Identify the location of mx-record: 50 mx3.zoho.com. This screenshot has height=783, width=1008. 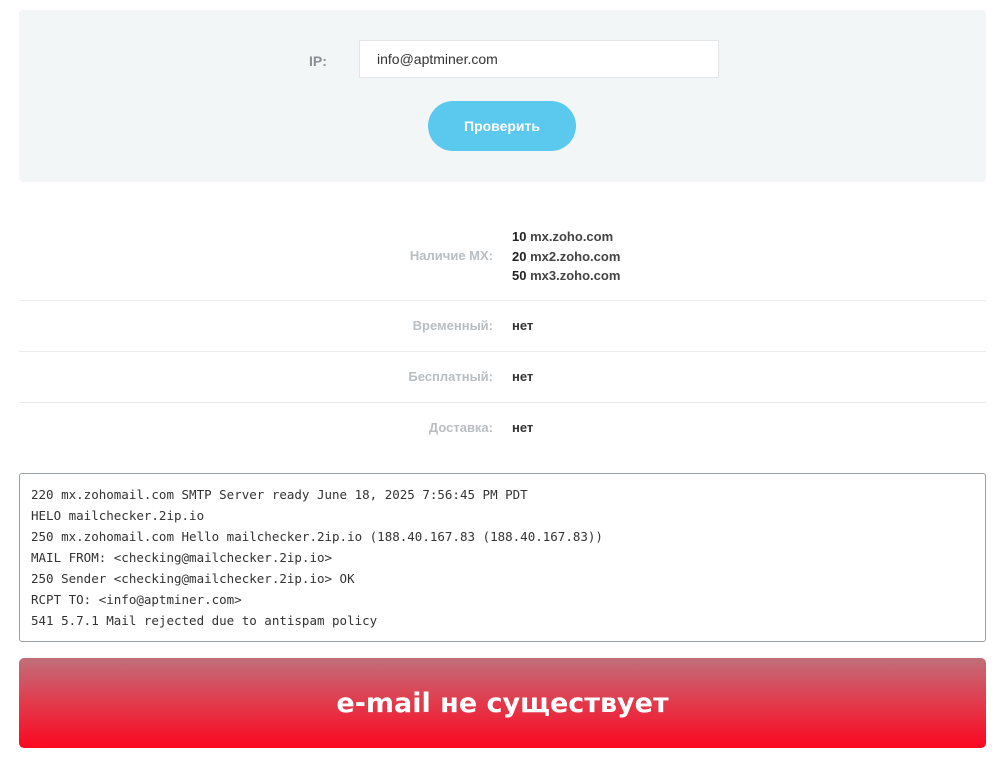
(566, 276).